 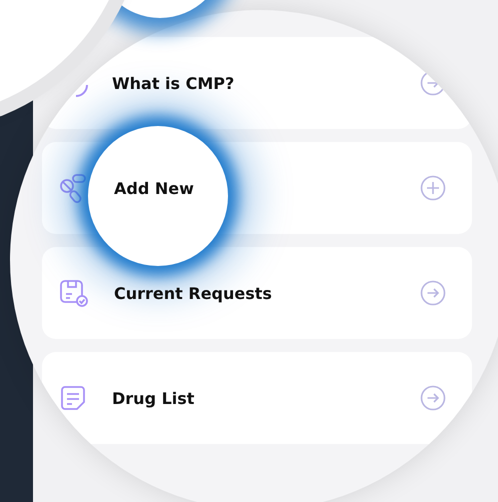 I want to click on menu-label: Drug List, so click(x=154, y=398).